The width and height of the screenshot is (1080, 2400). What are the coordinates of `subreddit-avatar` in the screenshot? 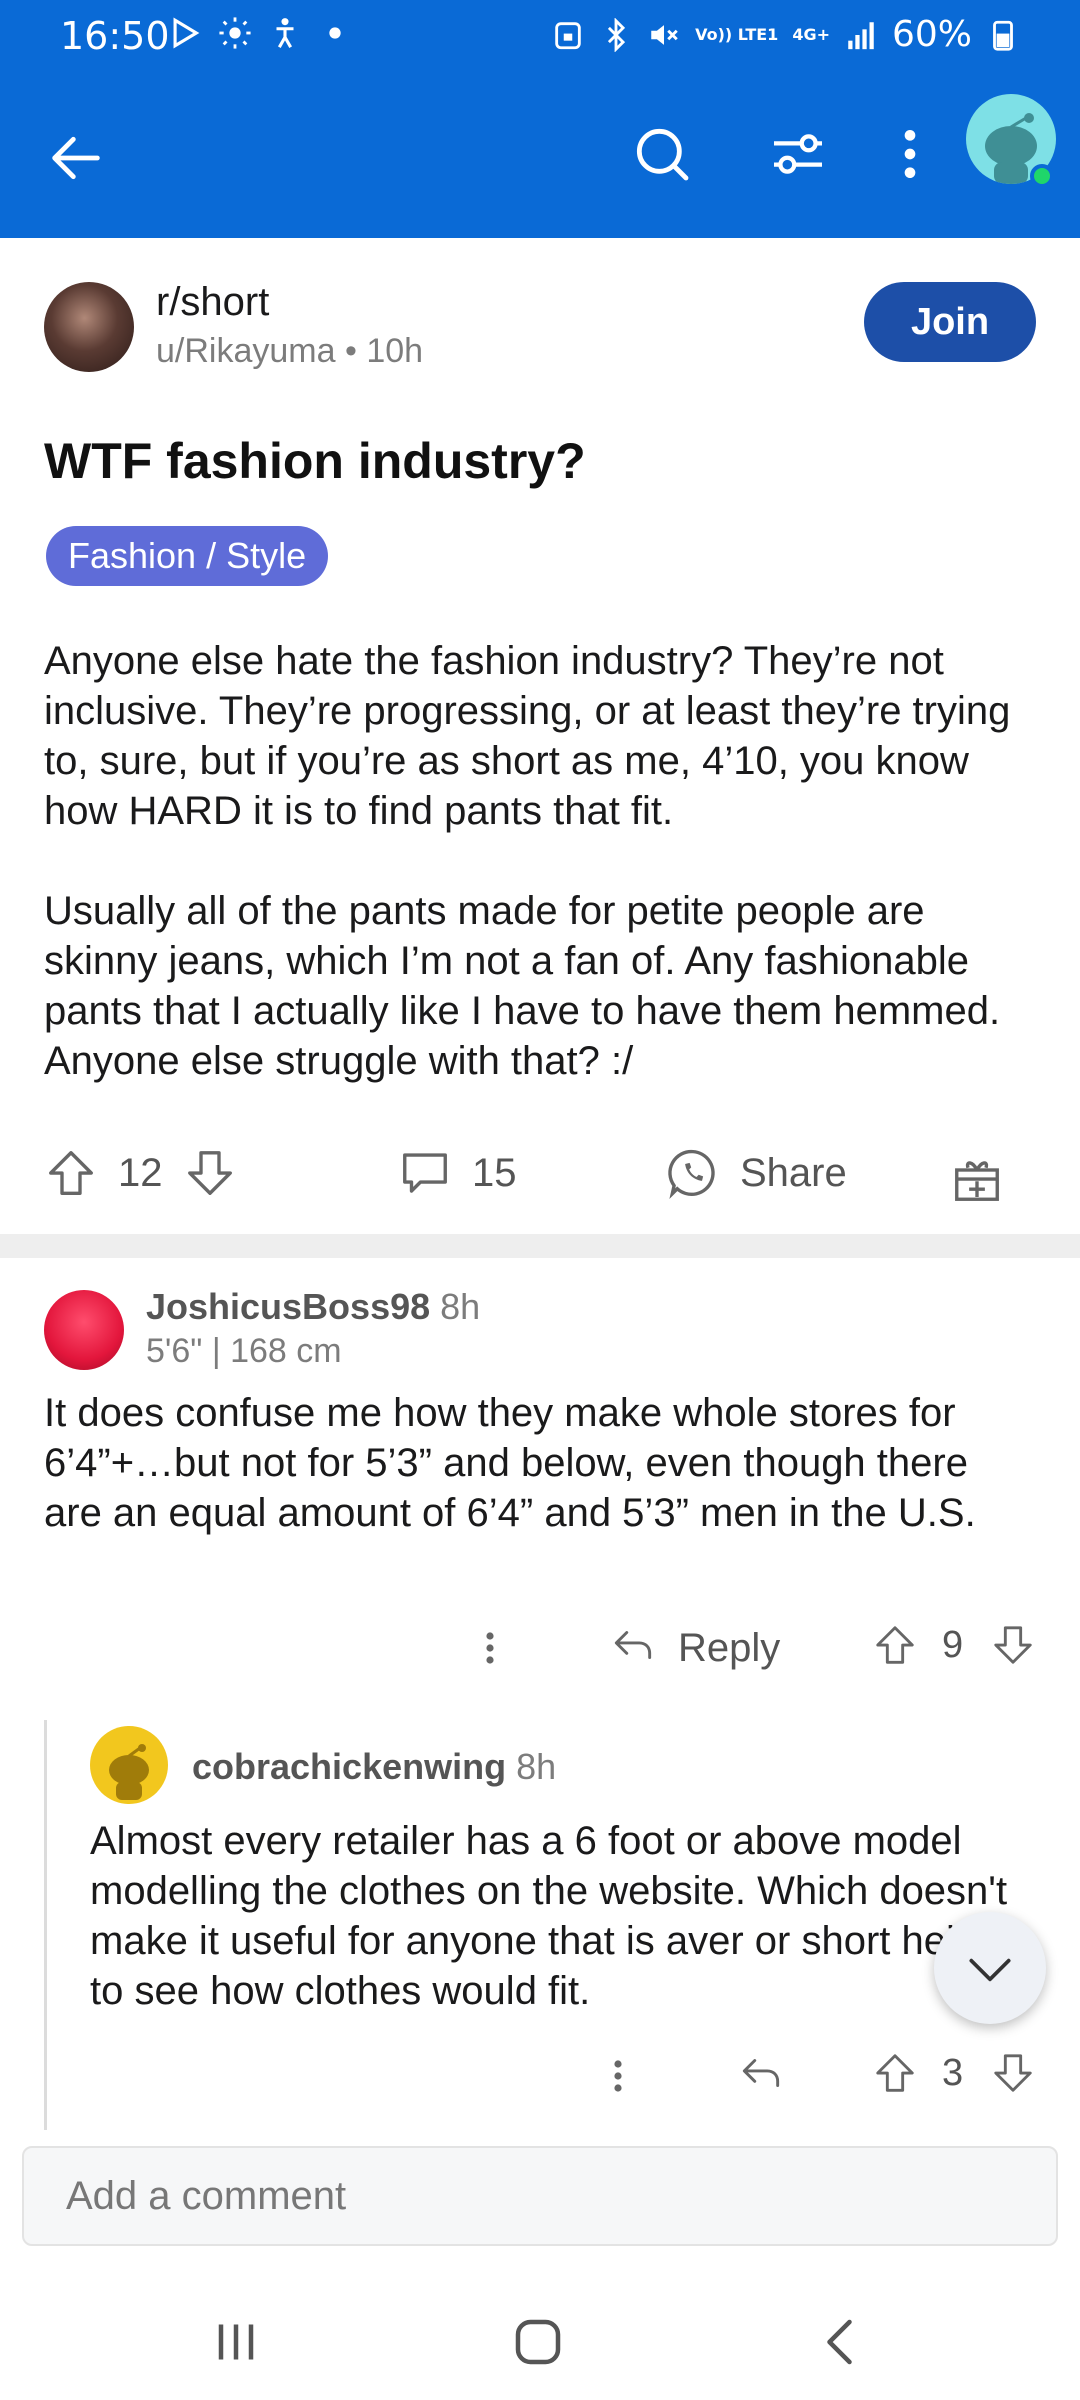 It's located at (89, 327).